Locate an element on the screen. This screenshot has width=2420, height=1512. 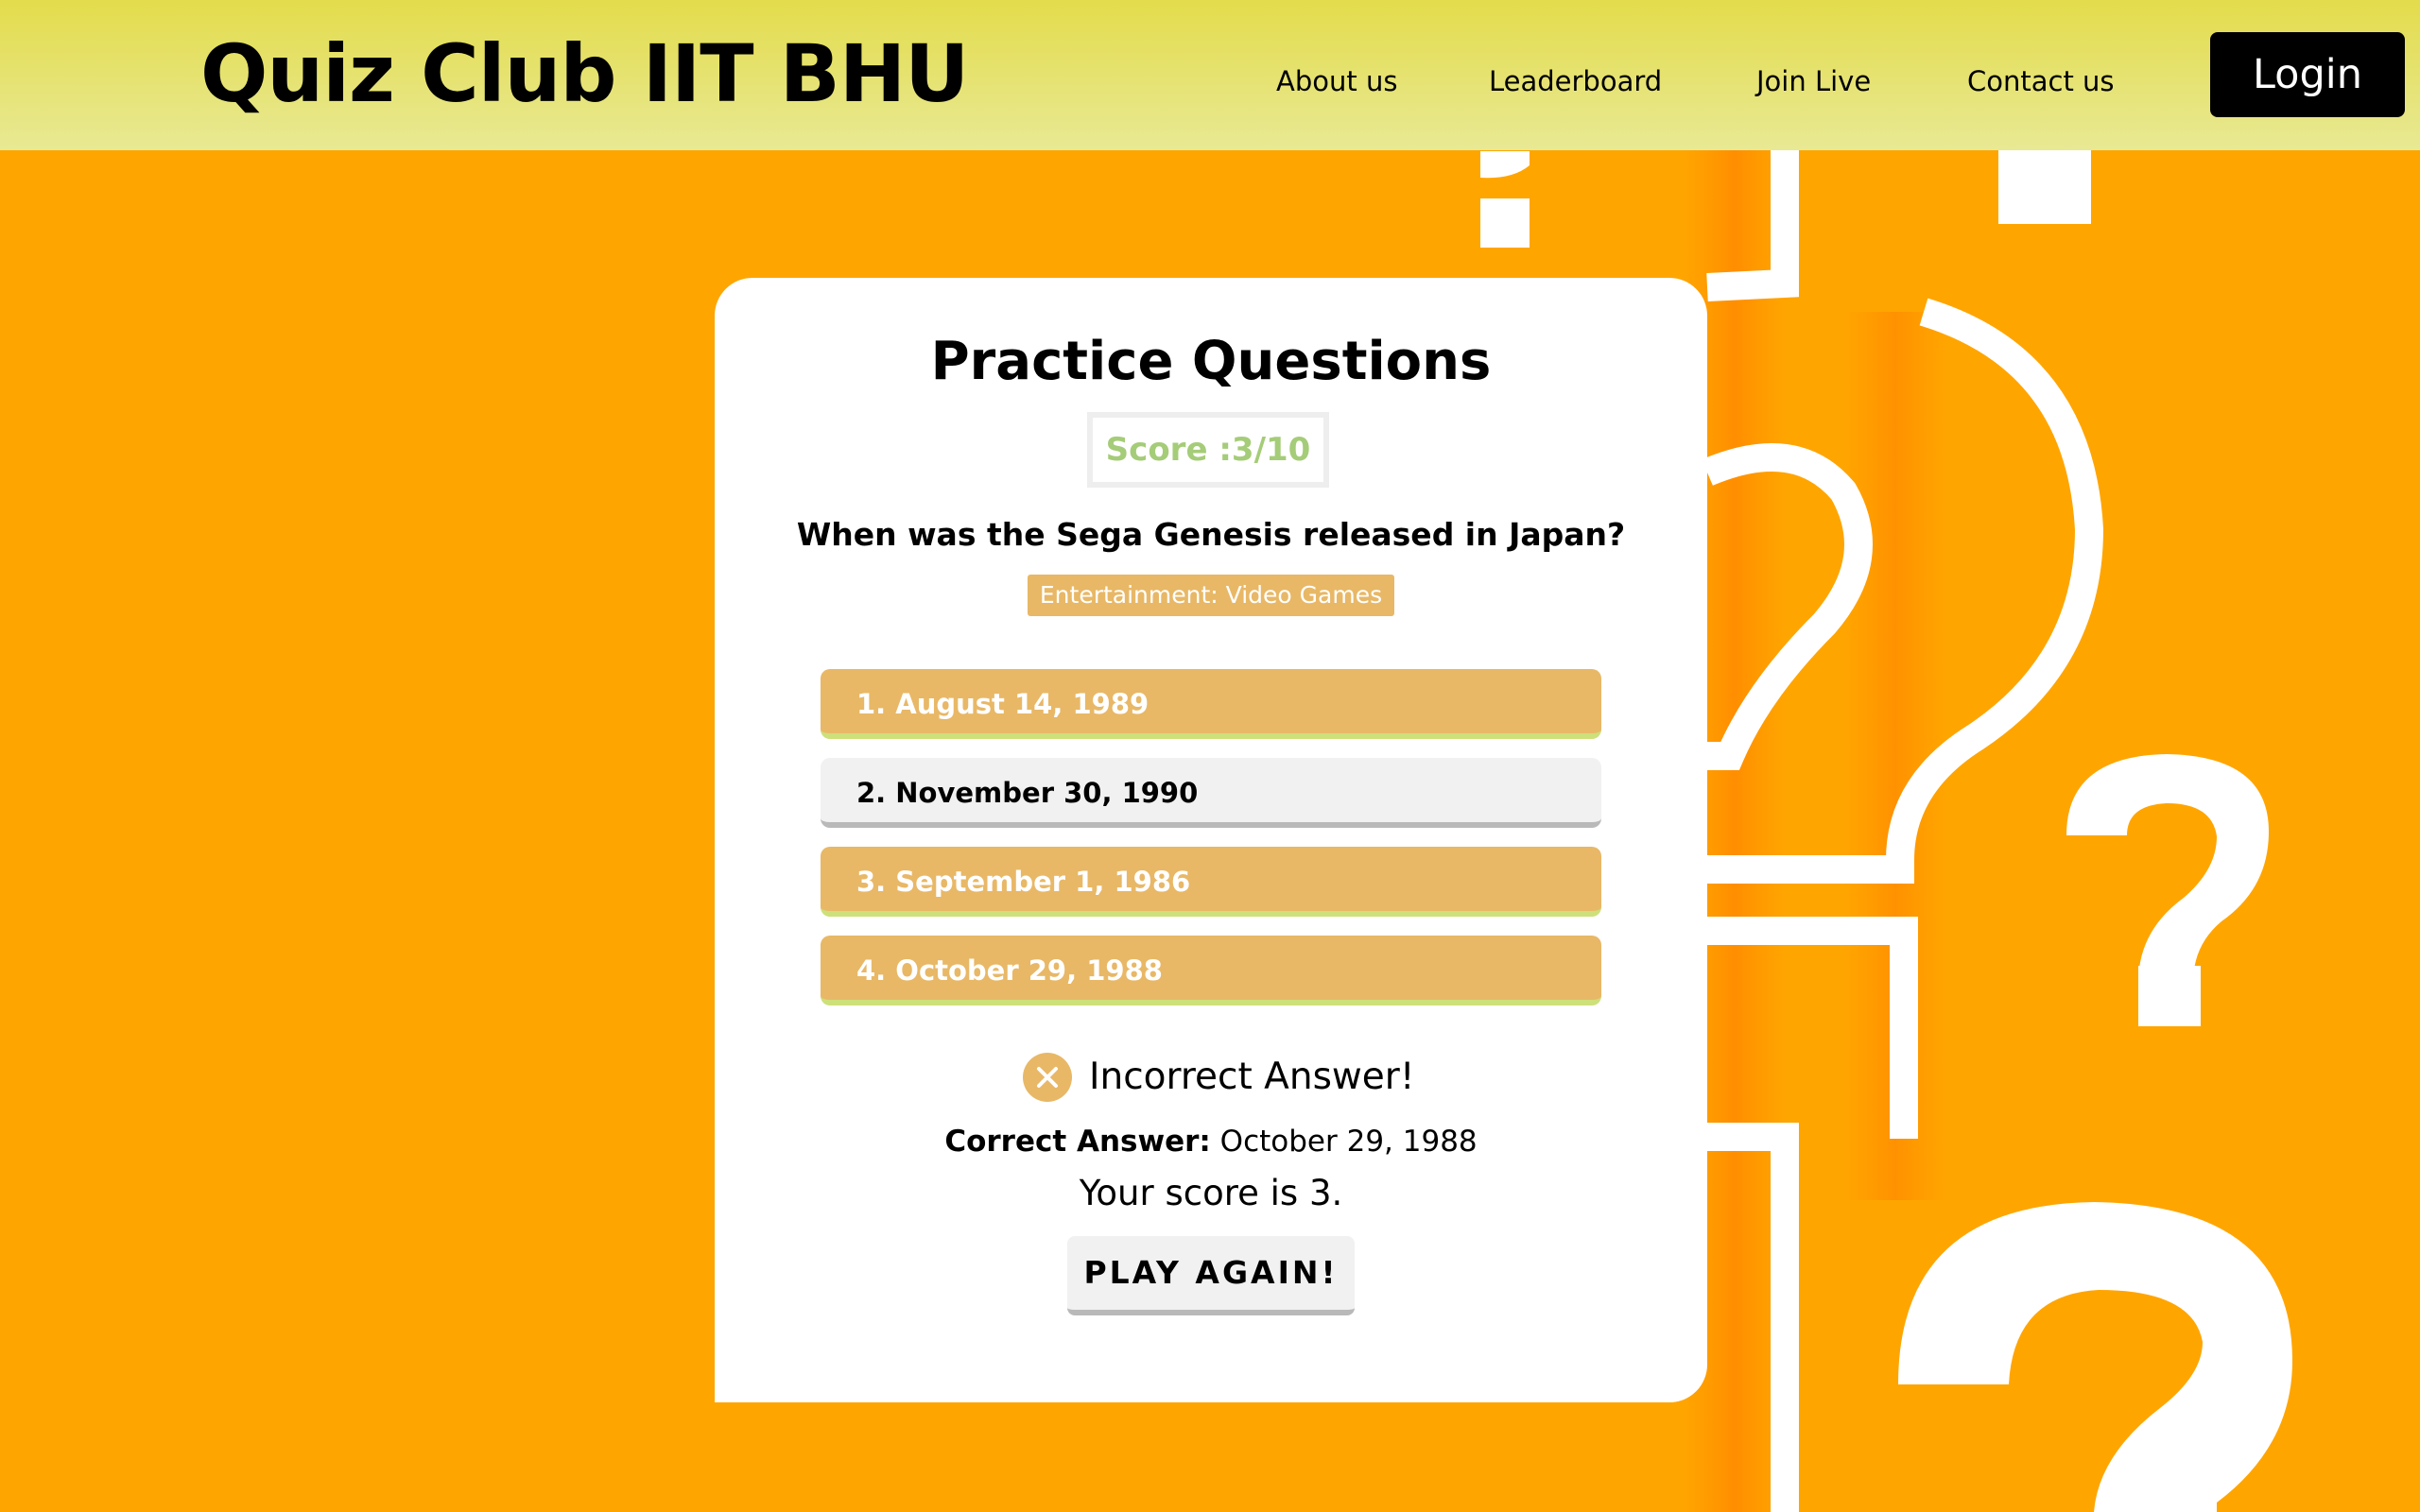
question-mark-solid-medium-dot is located at coordinates (2169, 996).